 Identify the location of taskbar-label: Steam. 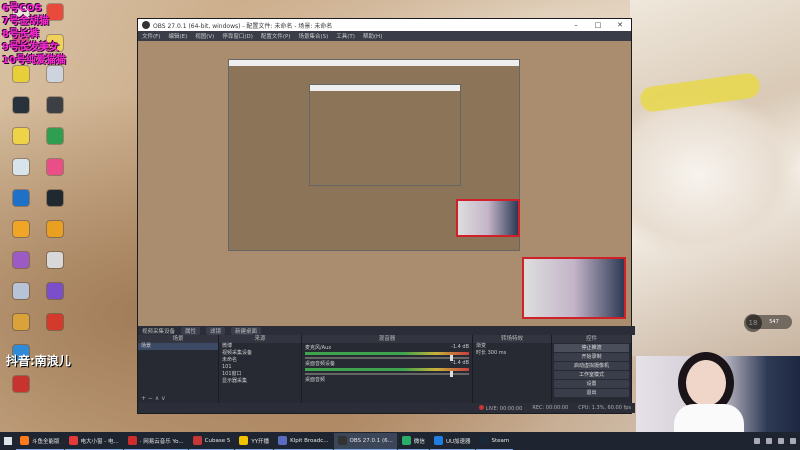
(500, 440).